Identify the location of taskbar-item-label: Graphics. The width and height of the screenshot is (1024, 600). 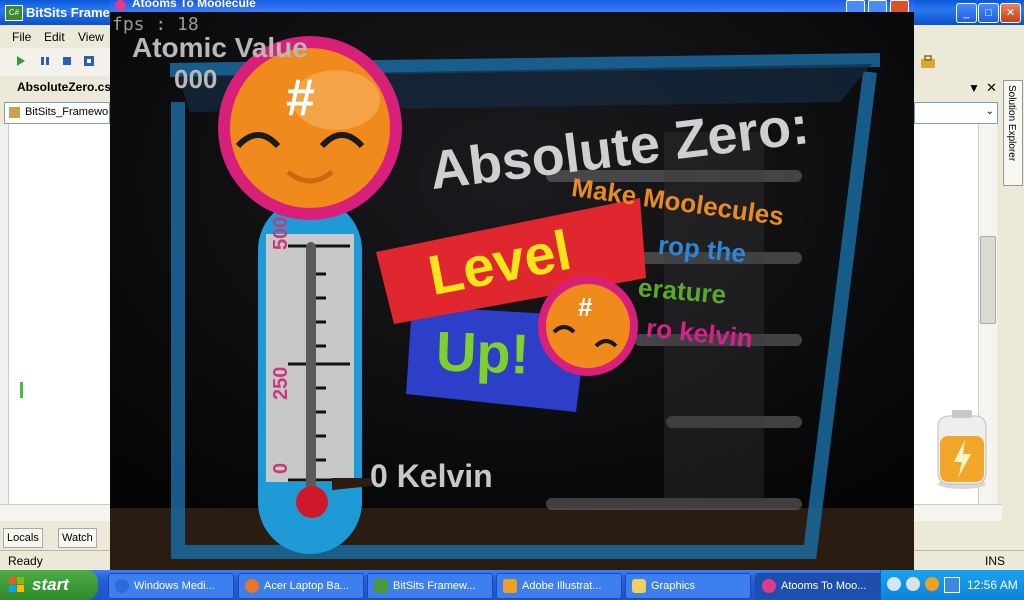
(673, 586).